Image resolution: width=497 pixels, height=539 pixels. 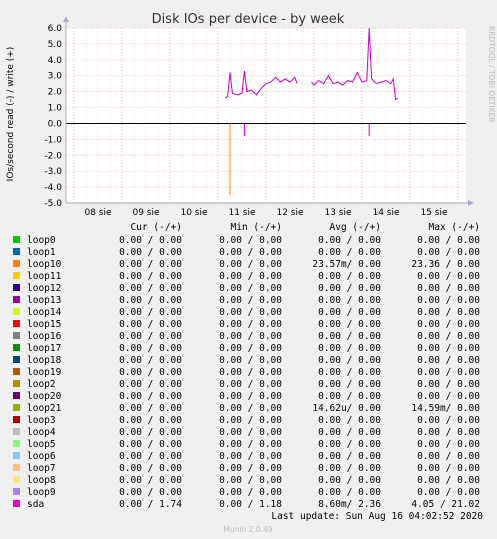 I want to click on chart-title: Disk IOs per device - by week, so click(x=248, y=19).